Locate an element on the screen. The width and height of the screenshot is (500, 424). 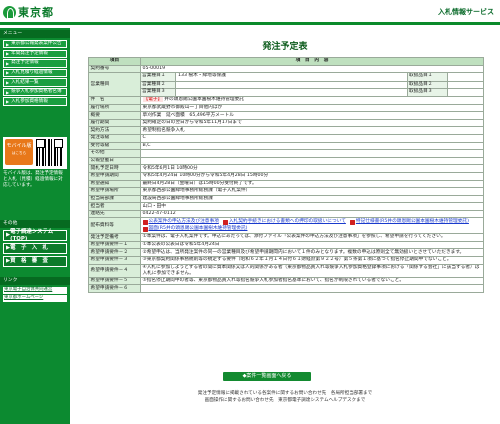
table-row: 公報登載日 is located at coordinates (286, 161).